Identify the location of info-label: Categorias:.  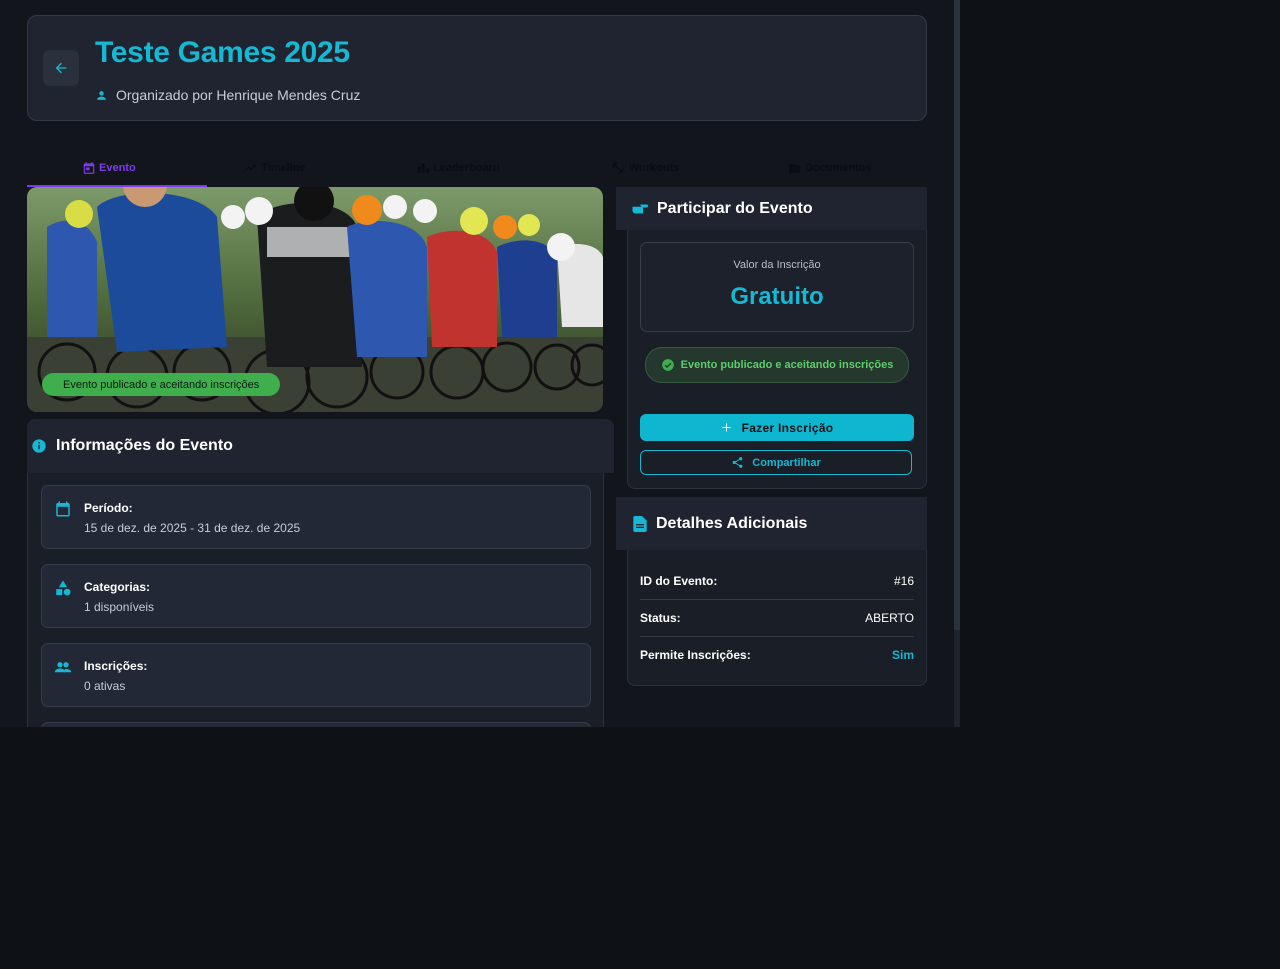
(117, 587).